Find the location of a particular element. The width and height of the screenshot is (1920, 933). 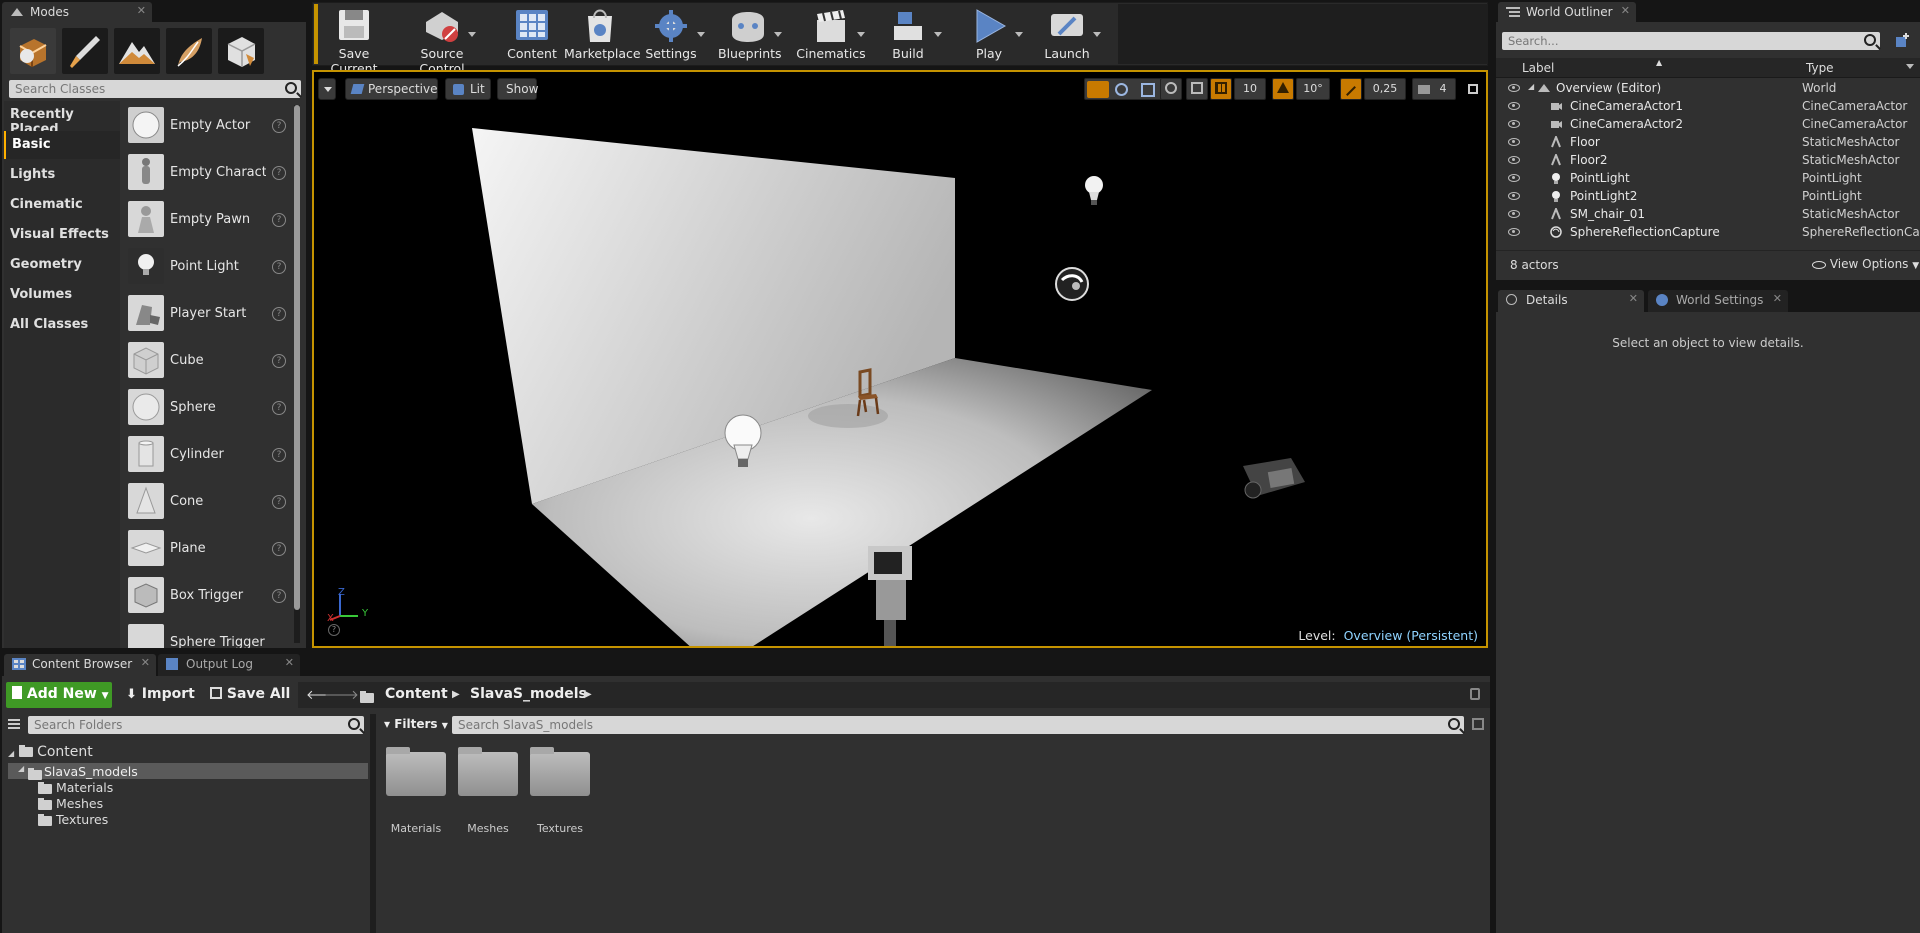

content-button: Content is located at coordinates (532, 35).